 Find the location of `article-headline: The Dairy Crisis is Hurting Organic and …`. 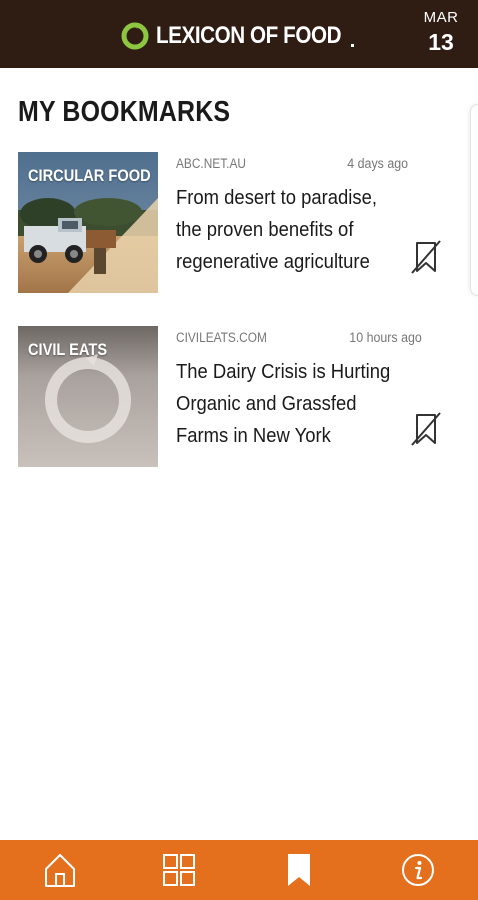

article-headline: The Dairy Crisis is Hurting Organic and … is located at coordinates (288, 404).